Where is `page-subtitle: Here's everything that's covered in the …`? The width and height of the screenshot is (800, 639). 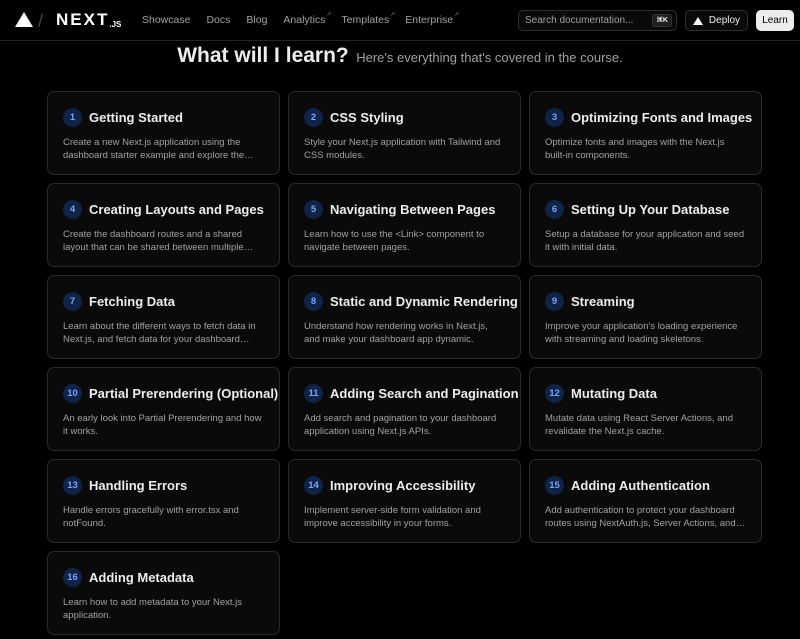
page-subtitle: Here's everything that's covered in the … is located at coordinates (489, 57).